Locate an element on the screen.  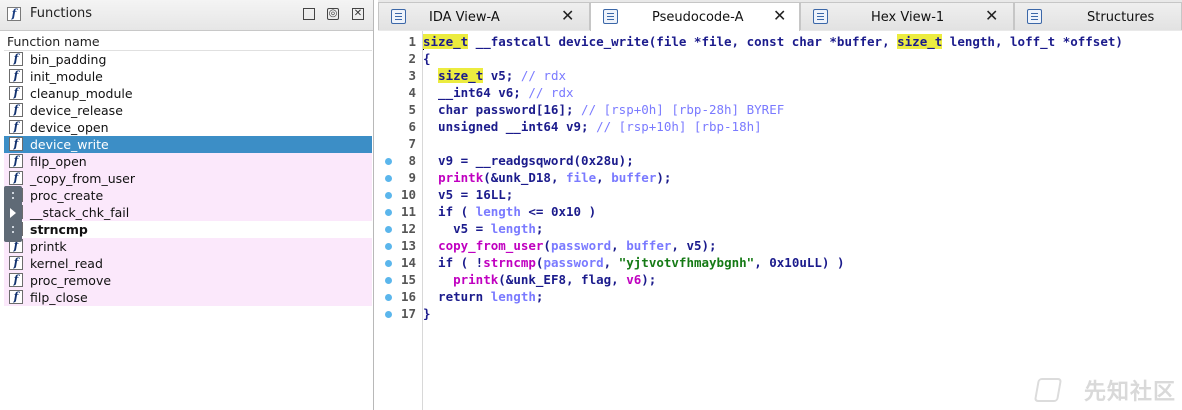
line-number: 5 is located at coordinates (412, 109).